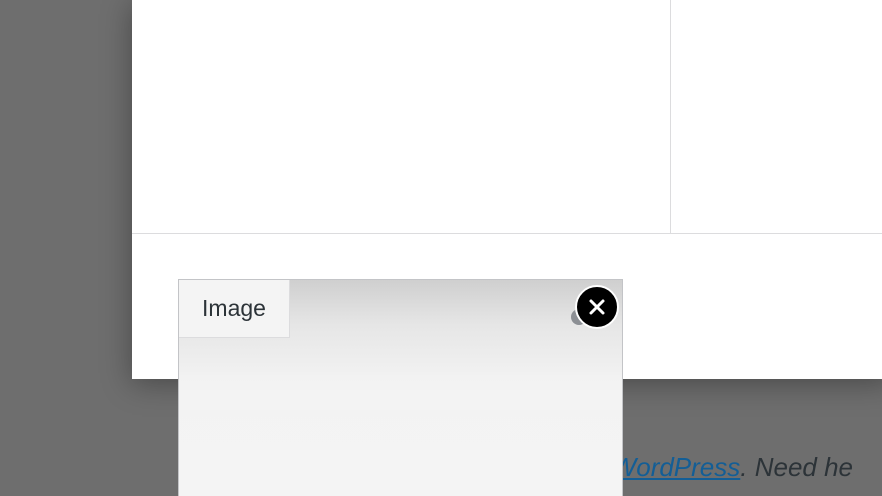 The image size is (882, 496). What do you see at coordinates (797, 467) in the screenshot?
I see `footer-suffix: . Need he` at bounding box center [797, 467].